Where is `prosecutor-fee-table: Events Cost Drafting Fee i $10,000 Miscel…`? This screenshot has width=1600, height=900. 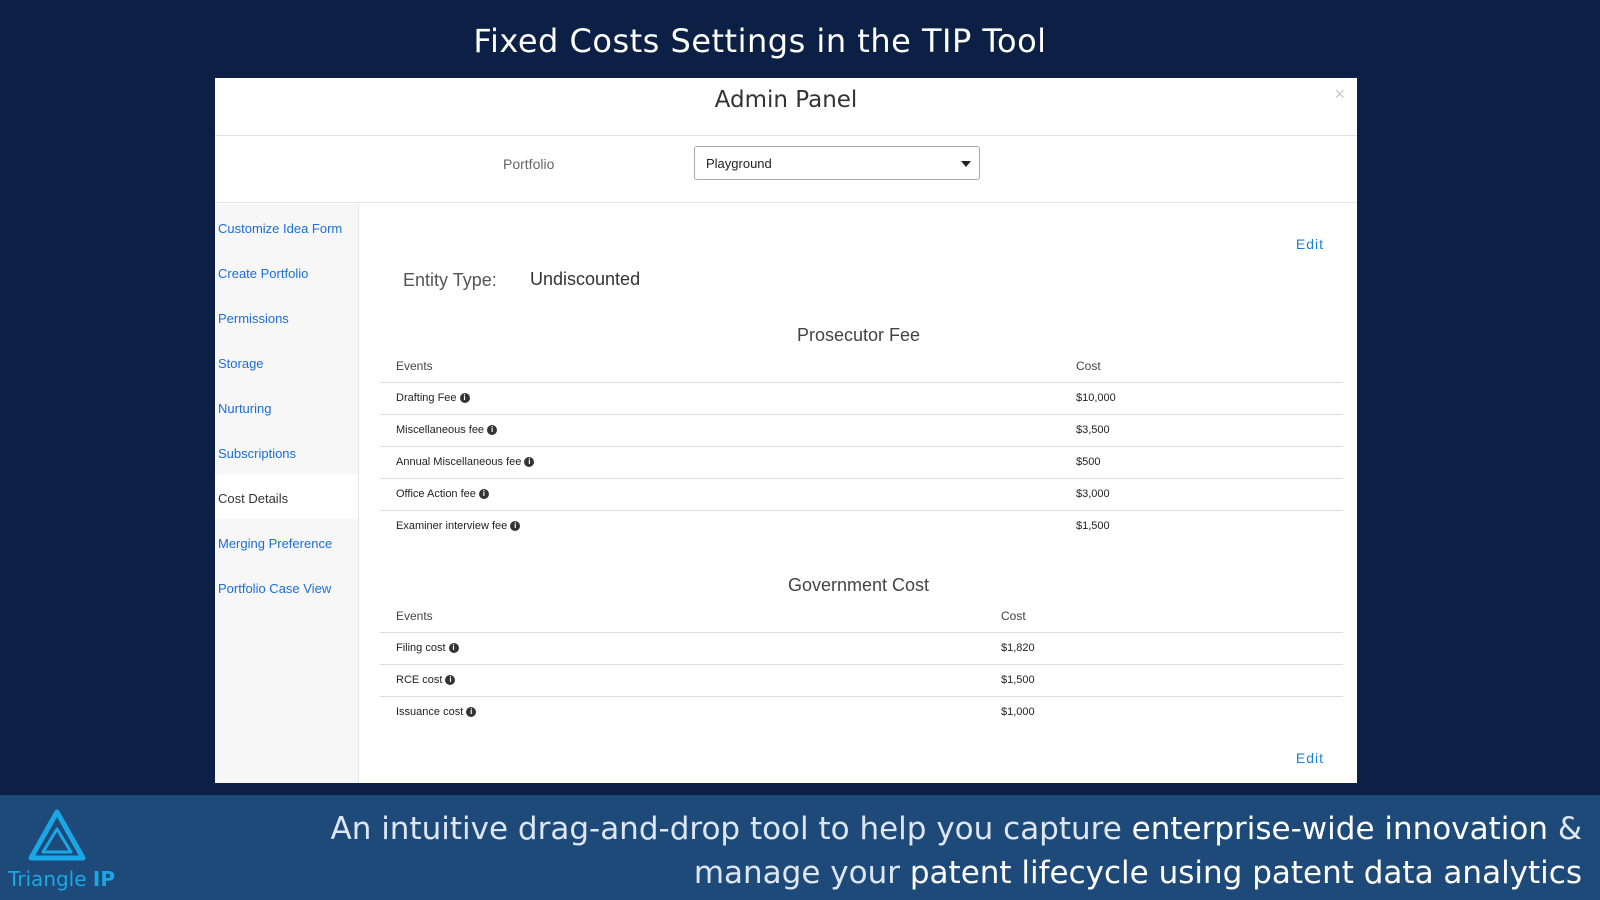 prosecutor-fee-table: Events Cost Drafting Fee i $10,000 Miscel… is located at coordinates (861, 446).